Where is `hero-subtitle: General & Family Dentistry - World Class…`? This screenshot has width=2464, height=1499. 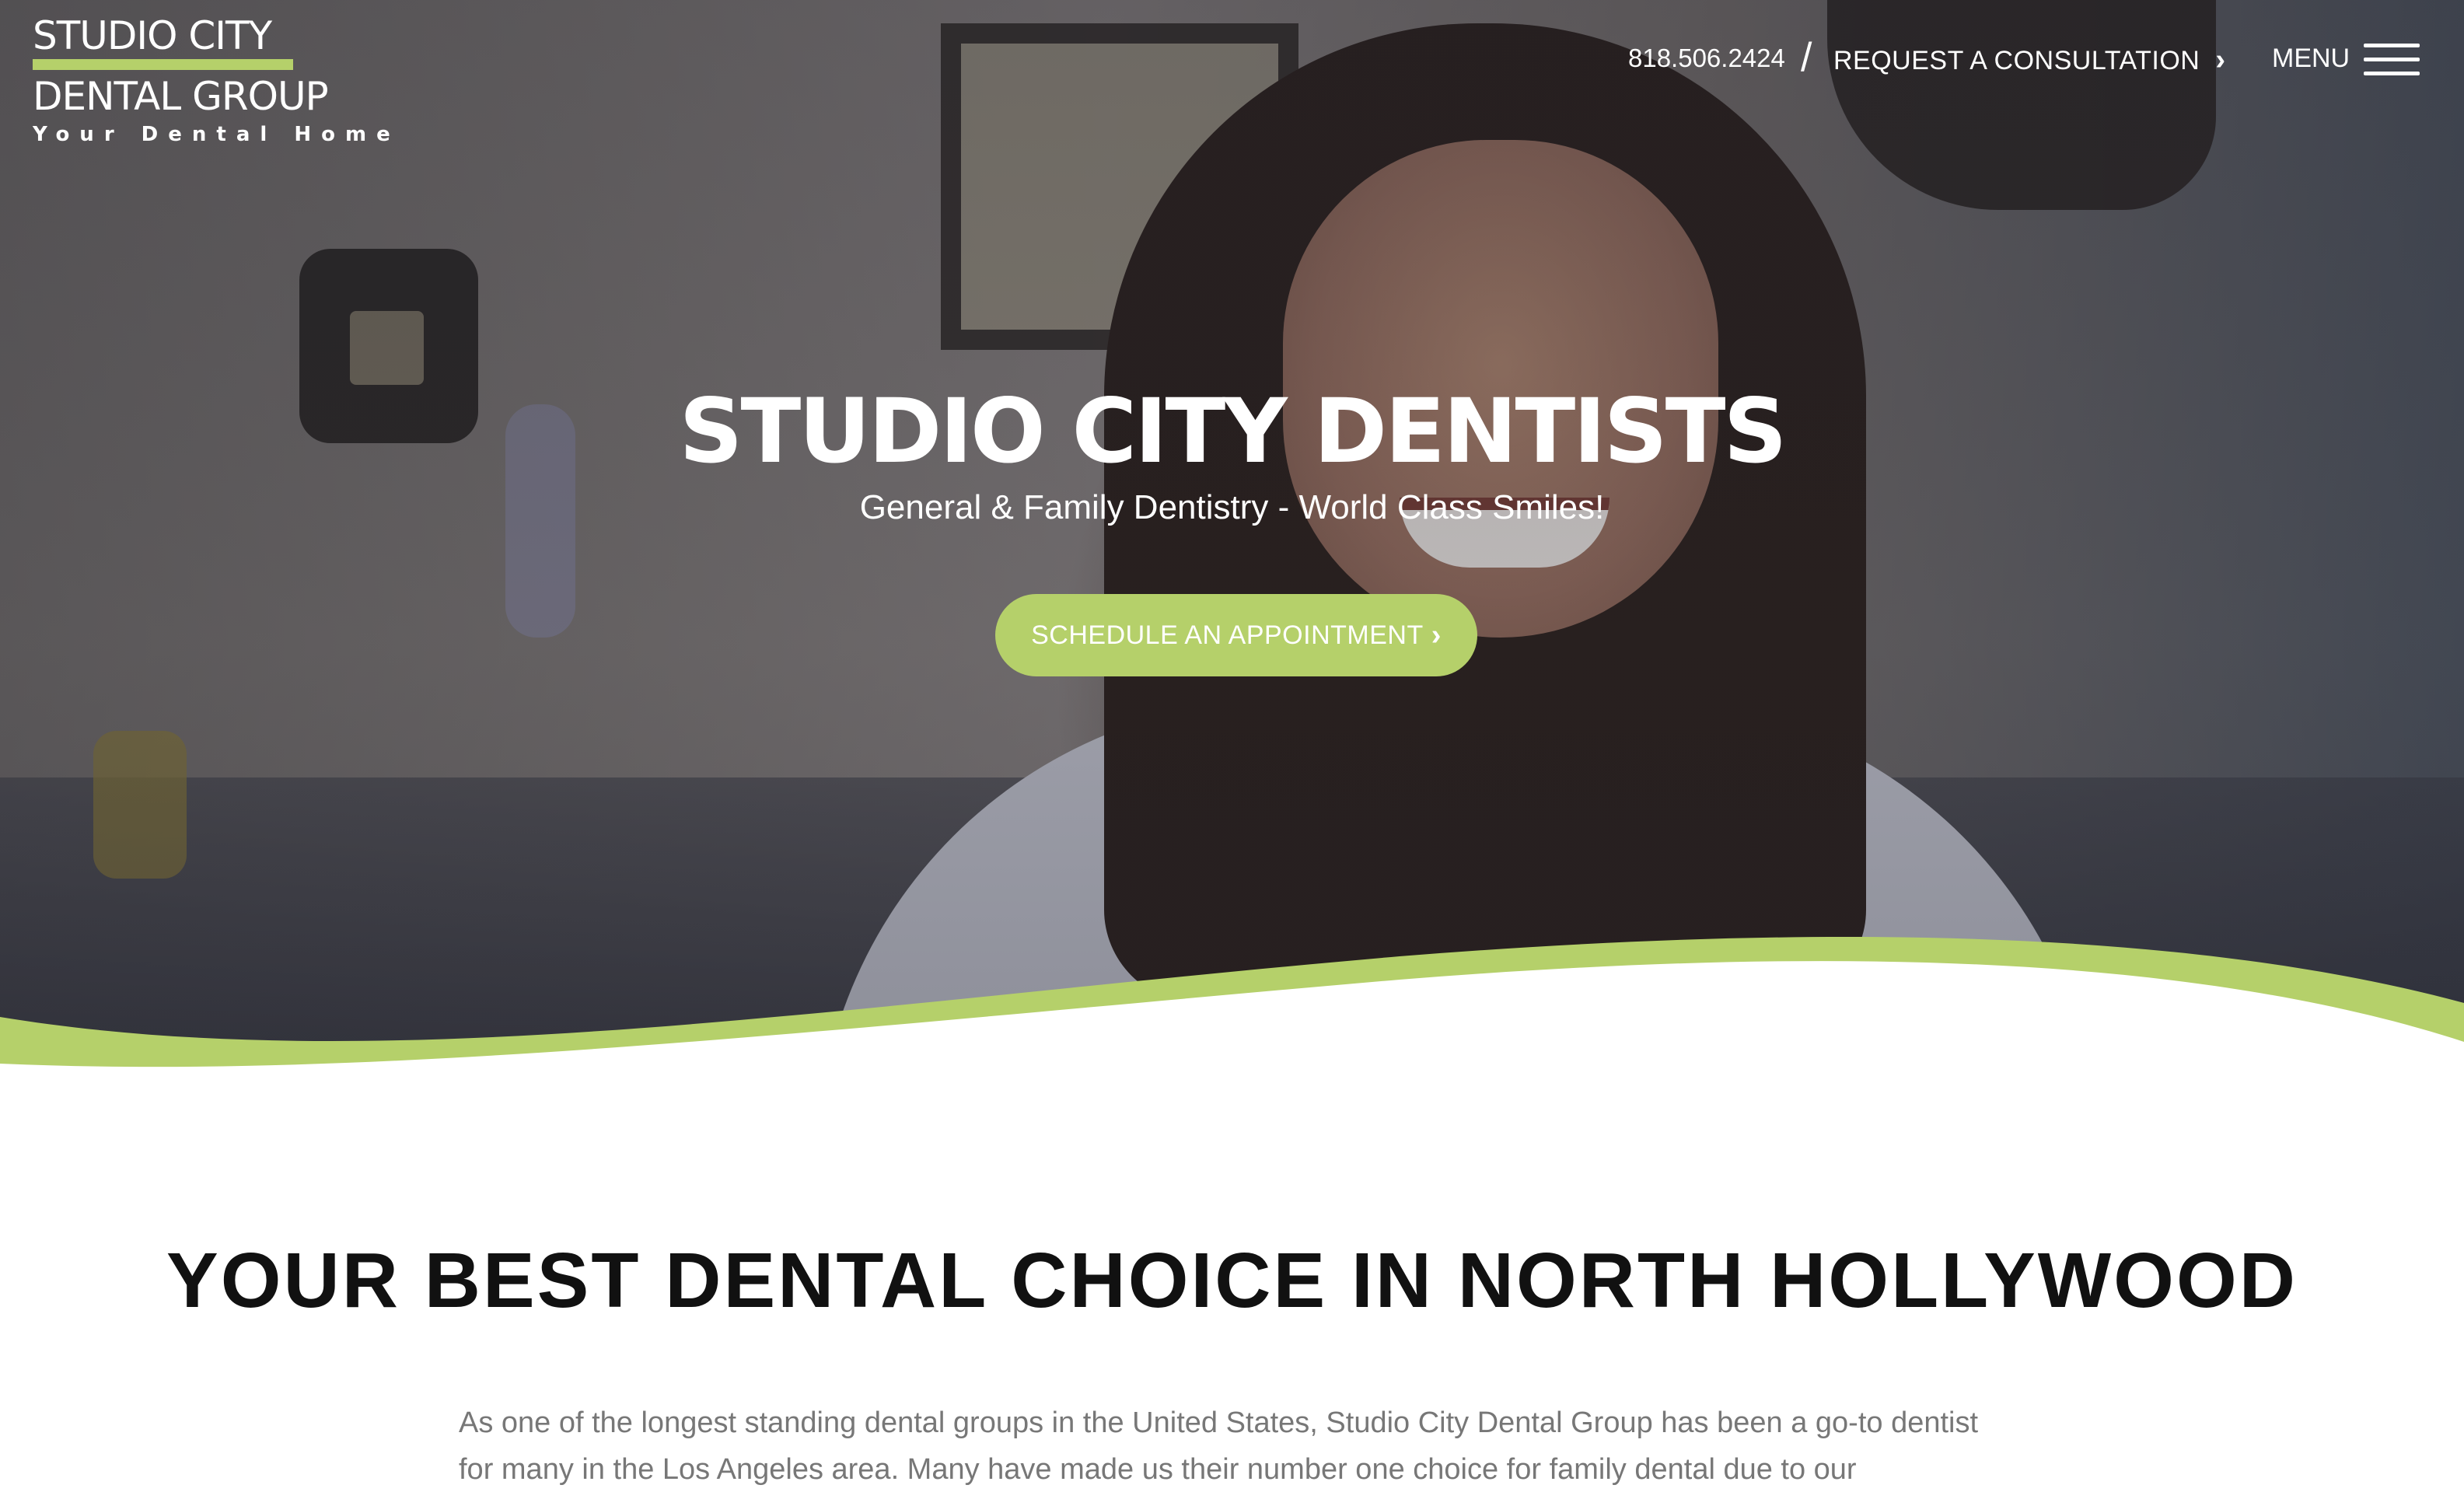
hero-subtitle: General & Family Dentistry - World Class… is located at coordinates (1232, 507).